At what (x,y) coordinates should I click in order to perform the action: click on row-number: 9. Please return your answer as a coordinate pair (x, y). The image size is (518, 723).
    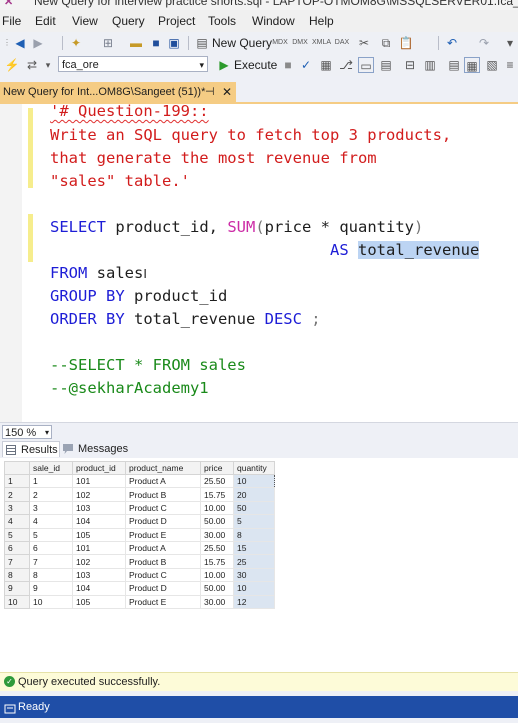
    Looking at the image, I should click on (17, 588).